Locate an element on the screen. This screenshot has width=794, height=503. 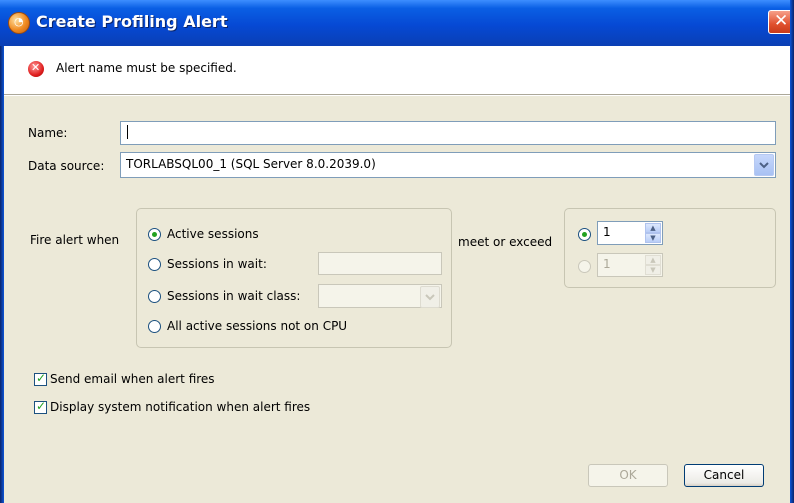
option-label-active-not-on-cpu: All active sessions not on CPU is located at coordinates (257, 326).